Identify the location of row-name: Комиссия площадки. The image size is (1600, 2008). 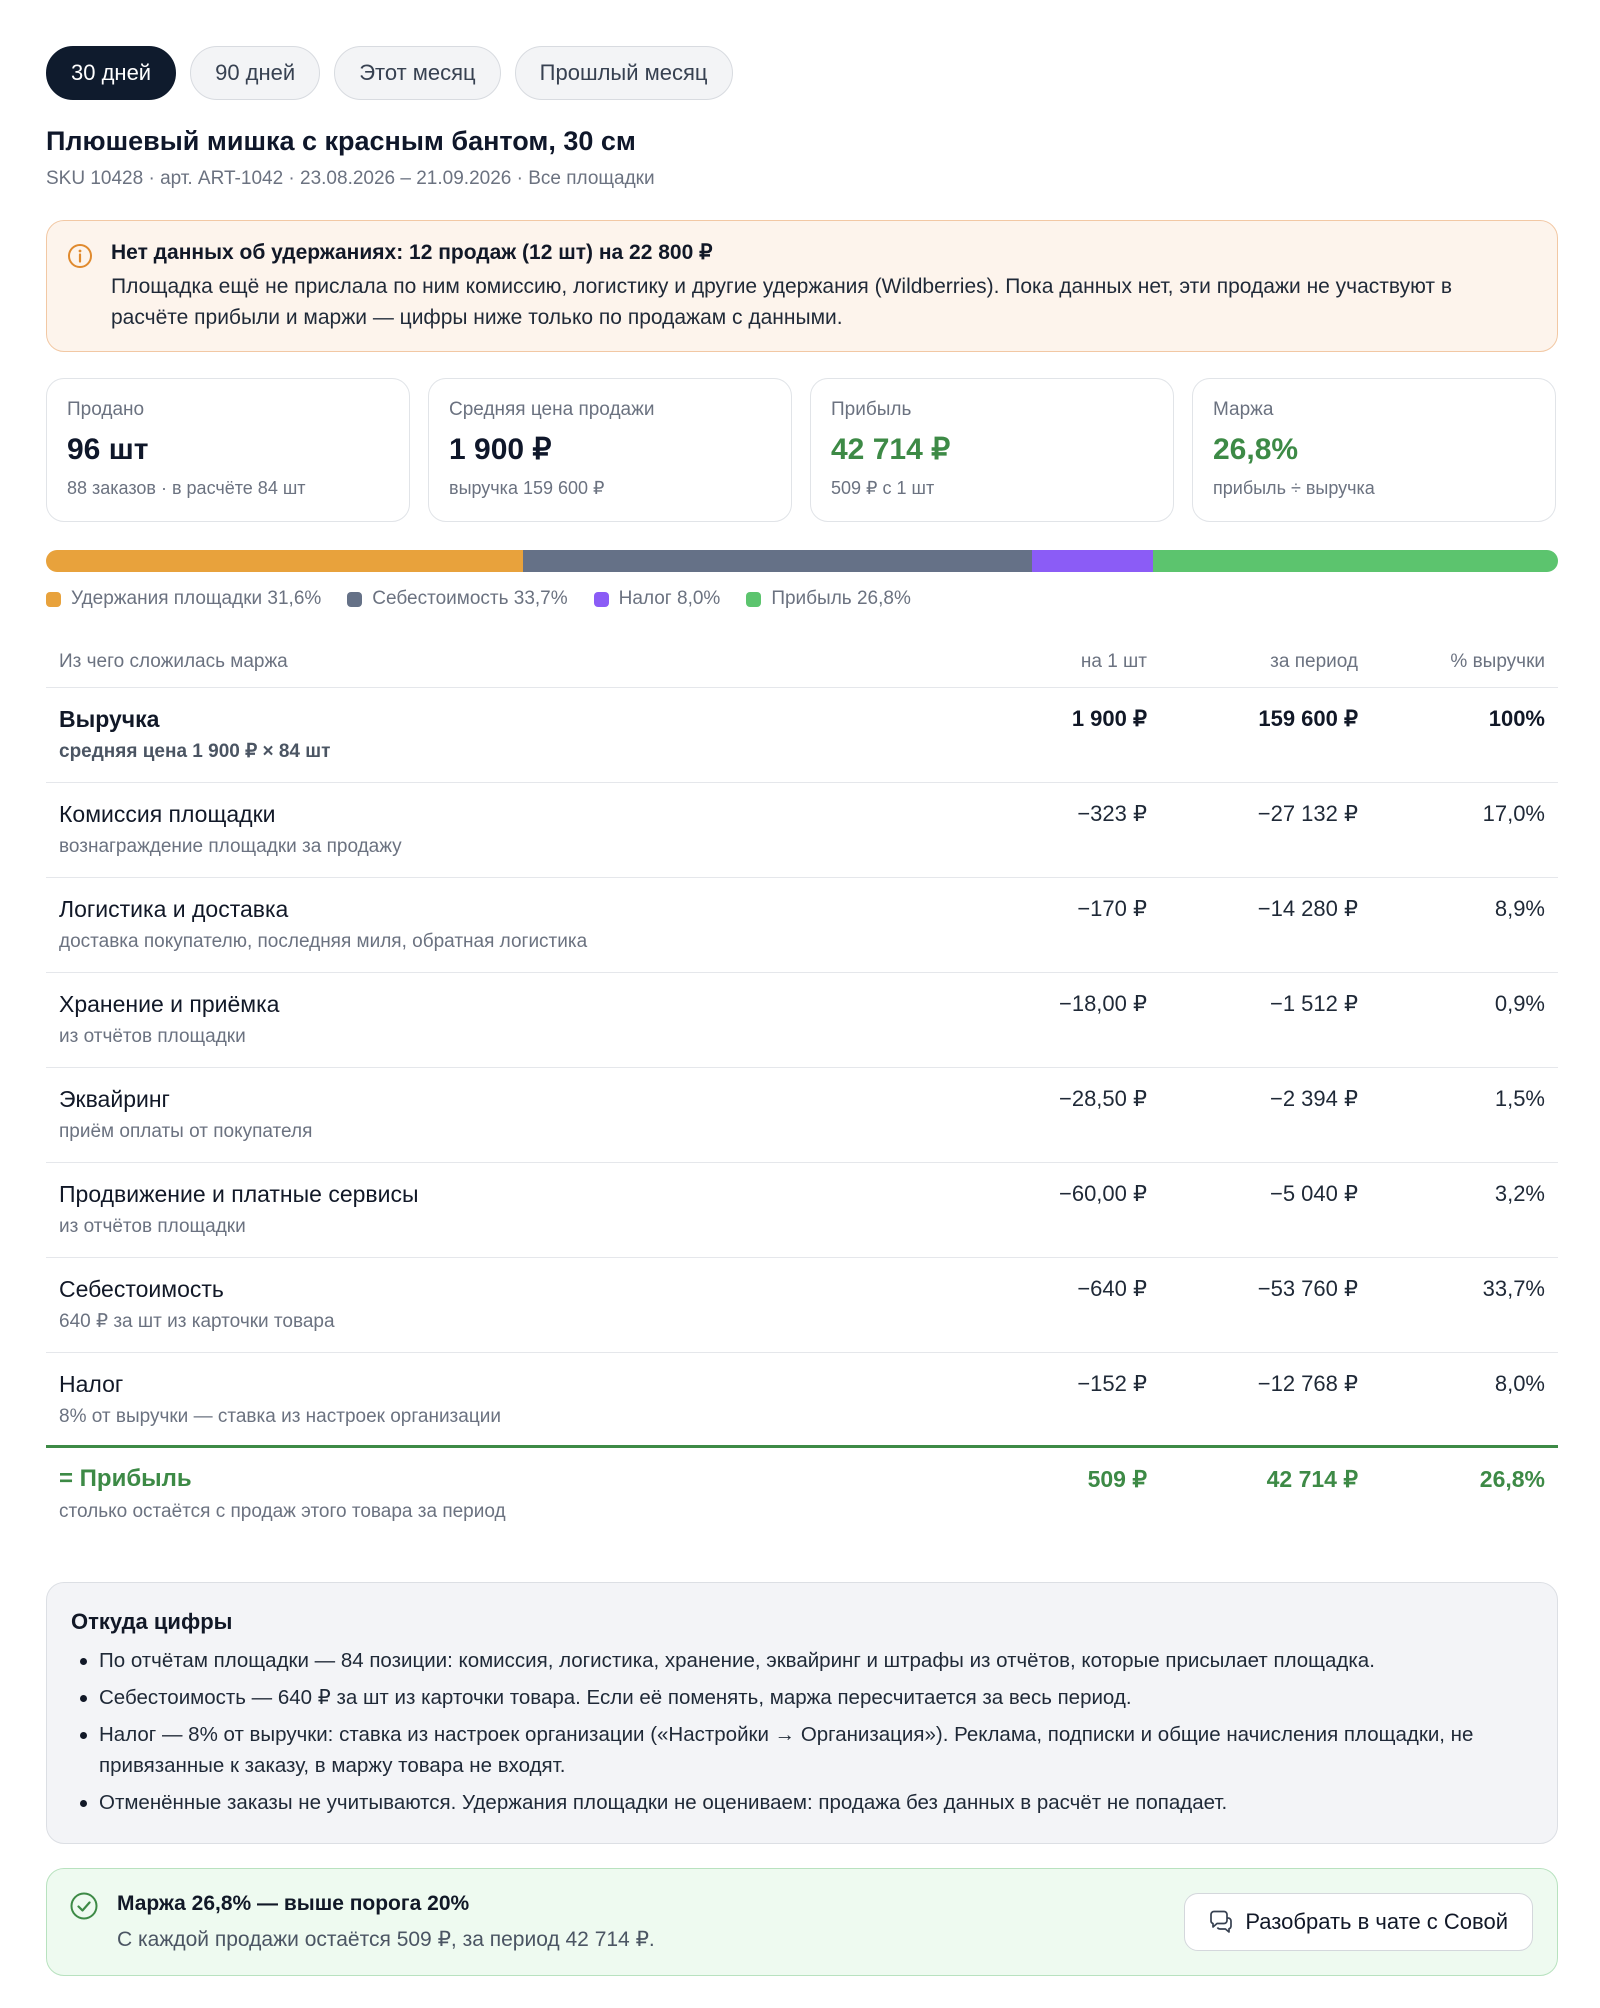
(167, 814).